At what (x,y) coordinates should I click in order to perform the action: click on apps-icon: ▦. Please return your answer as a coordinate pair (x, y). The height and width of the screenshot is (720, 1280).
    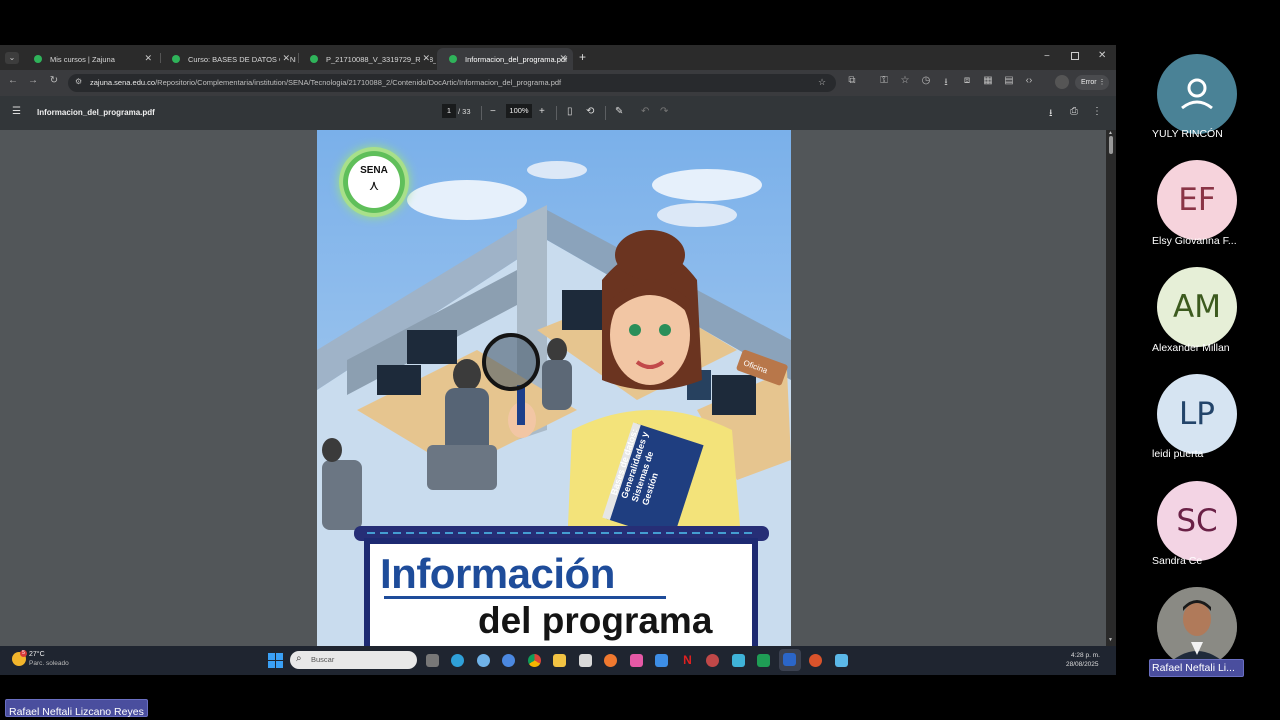
    Looking at the image, I should click on (988, 80).